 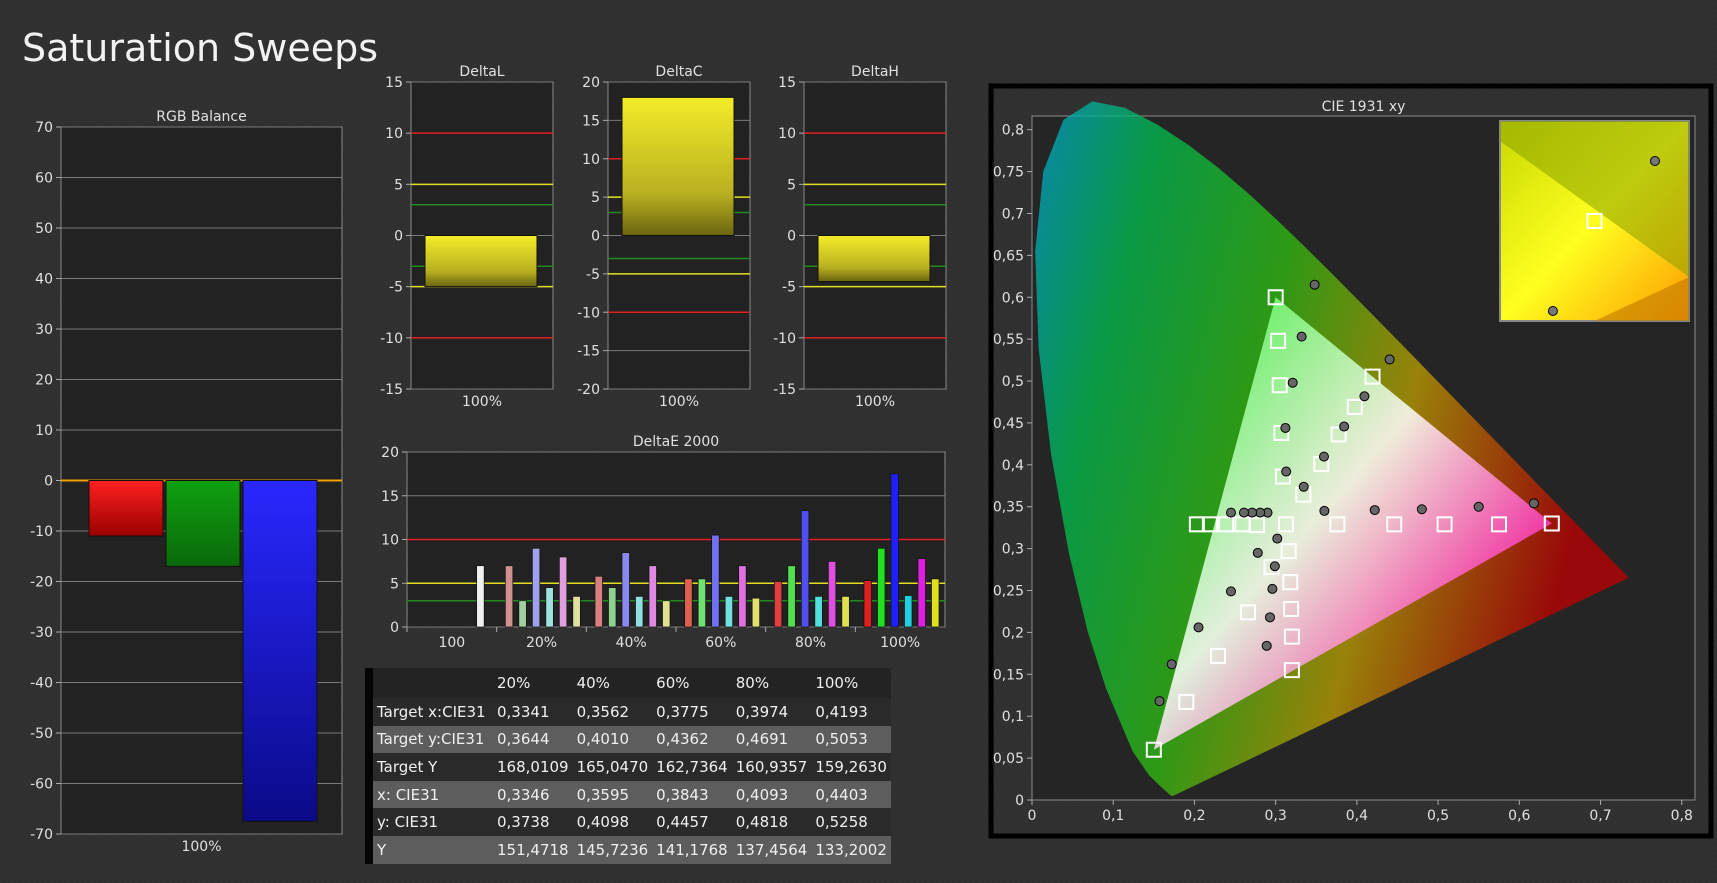 I want to click on y-tick-label: -5, so click(x=593, y=275).